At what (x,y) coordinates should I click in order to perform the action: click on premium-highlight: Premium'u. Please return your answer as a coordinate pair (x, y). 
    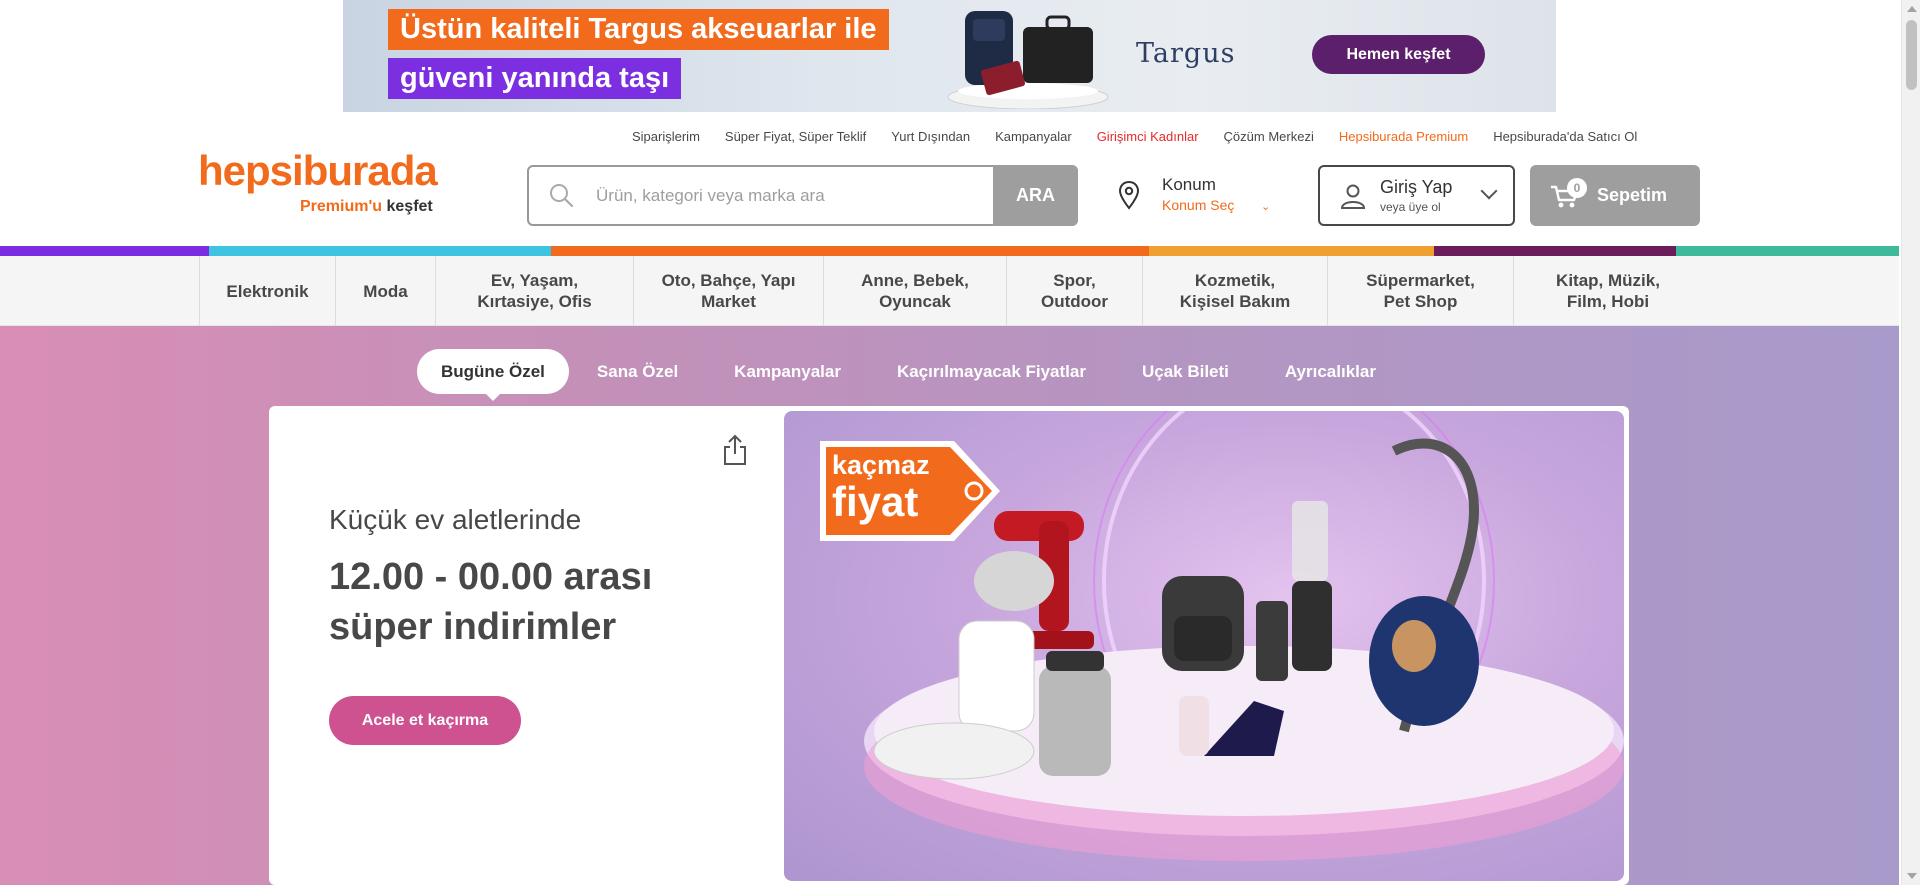
    Looking at the image, I should click on (341, 206).